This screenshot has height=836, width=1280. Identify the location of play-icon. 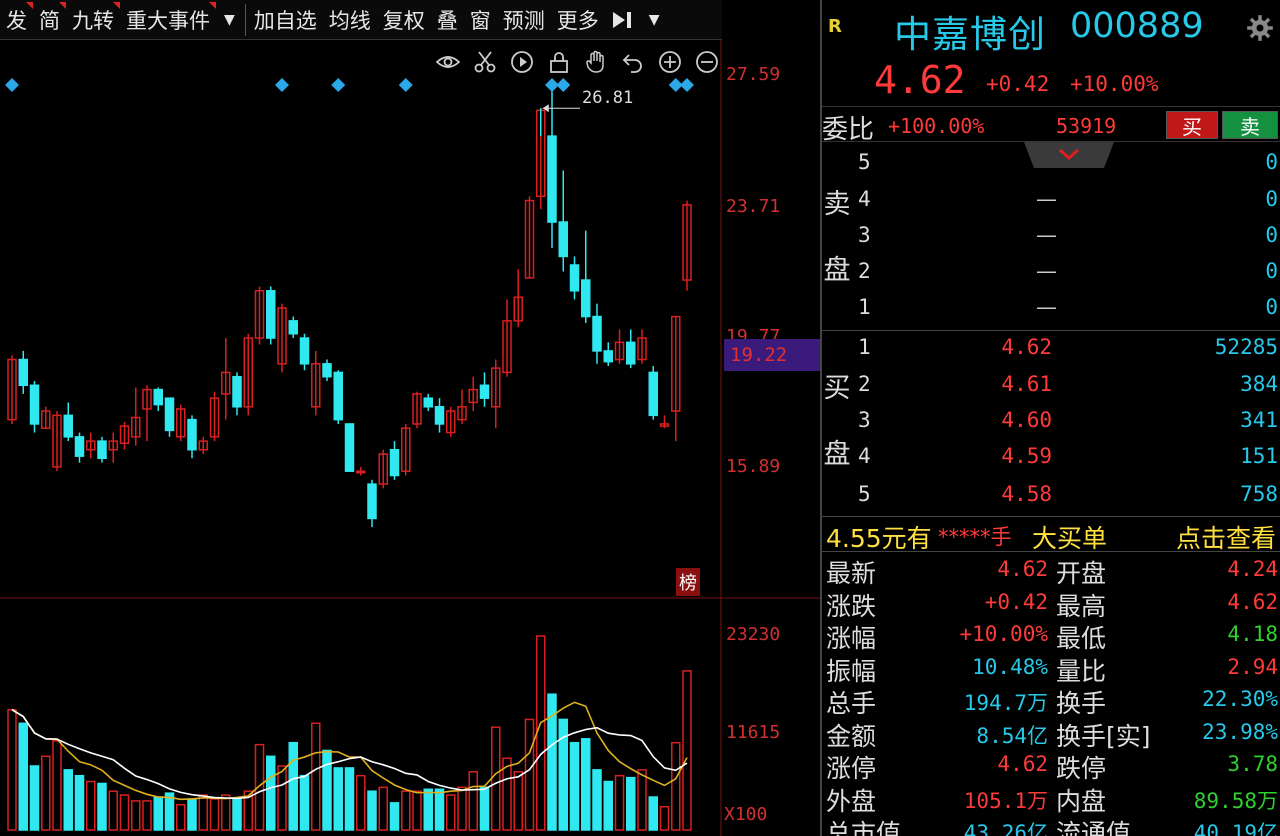
(521, 61).